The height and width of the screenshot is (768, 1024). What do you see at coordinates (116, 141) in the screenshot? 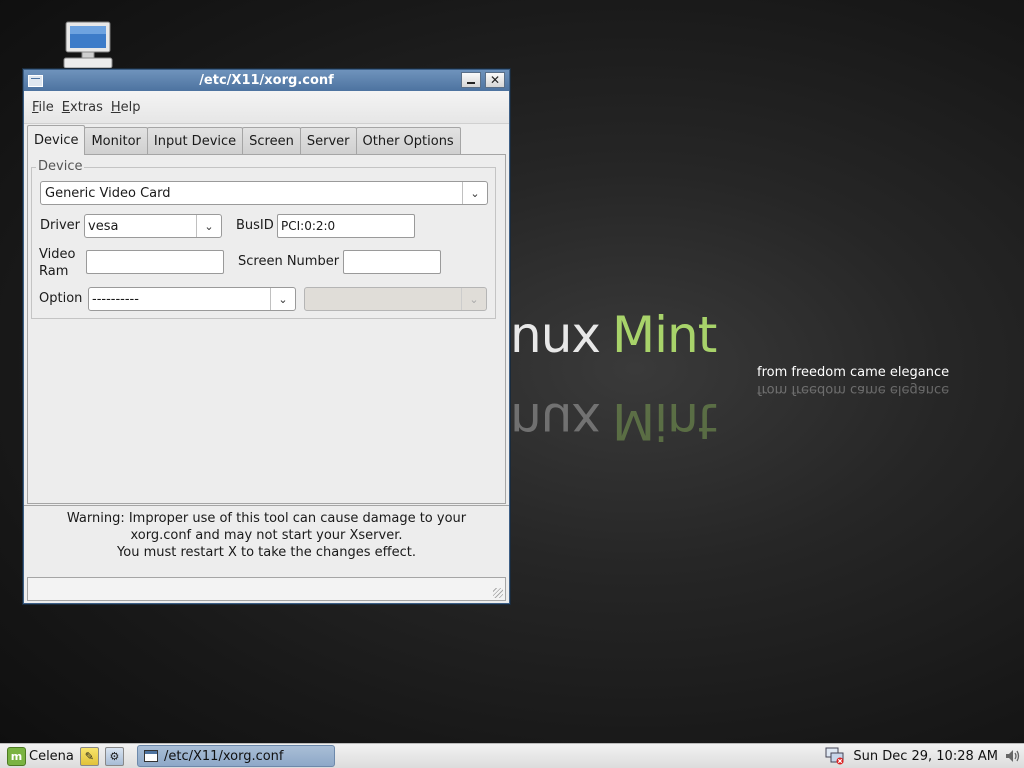
I see `tab-monitor: Monitor` at bounding box center [116, 141].